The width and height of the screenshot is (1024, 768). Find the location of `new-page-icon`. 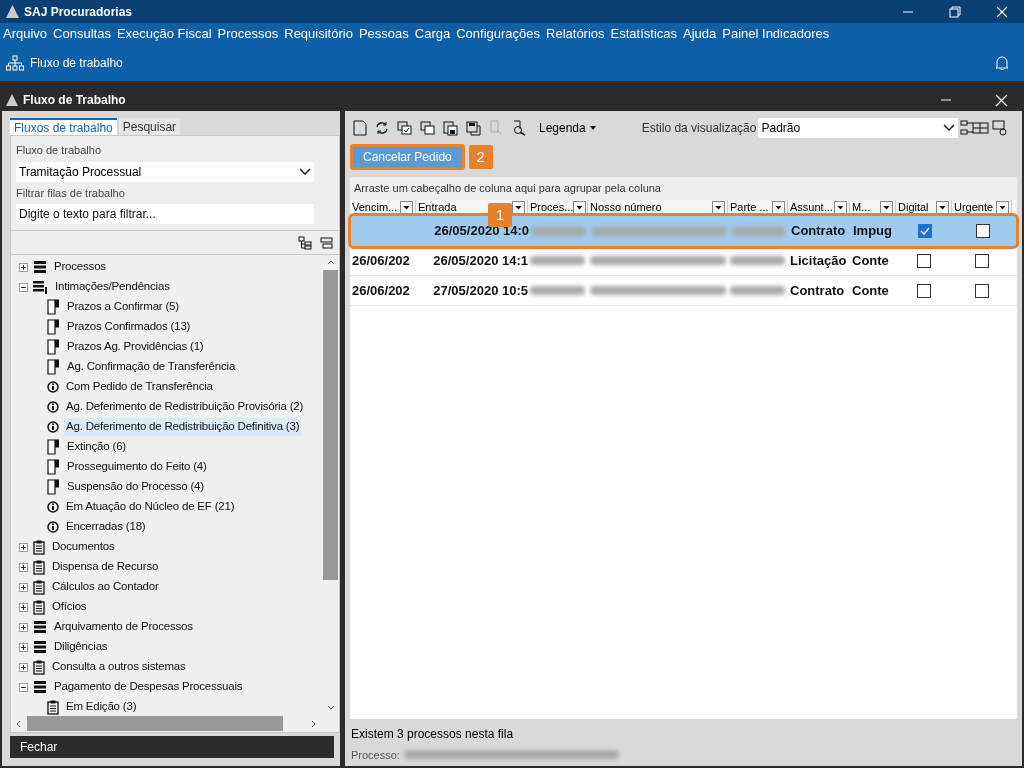

new-page-icon is located at coordinates (360, 128).